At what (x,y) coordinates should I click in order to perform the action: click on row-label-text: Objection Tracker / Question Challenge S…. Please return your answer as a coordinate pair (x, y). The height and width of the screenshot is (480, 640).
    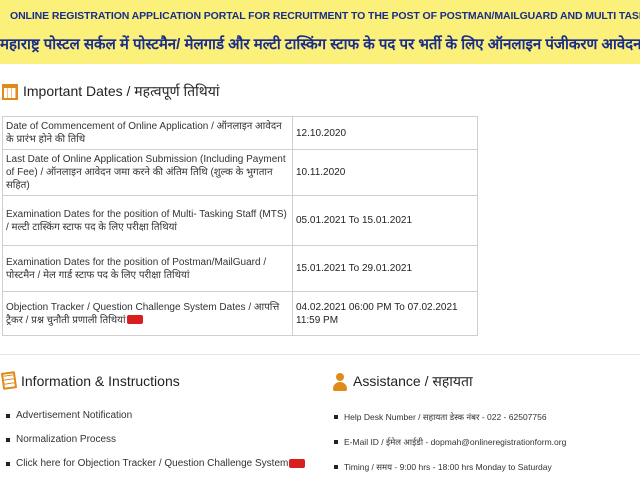
    Looking at the image, I should click on (143, 313).